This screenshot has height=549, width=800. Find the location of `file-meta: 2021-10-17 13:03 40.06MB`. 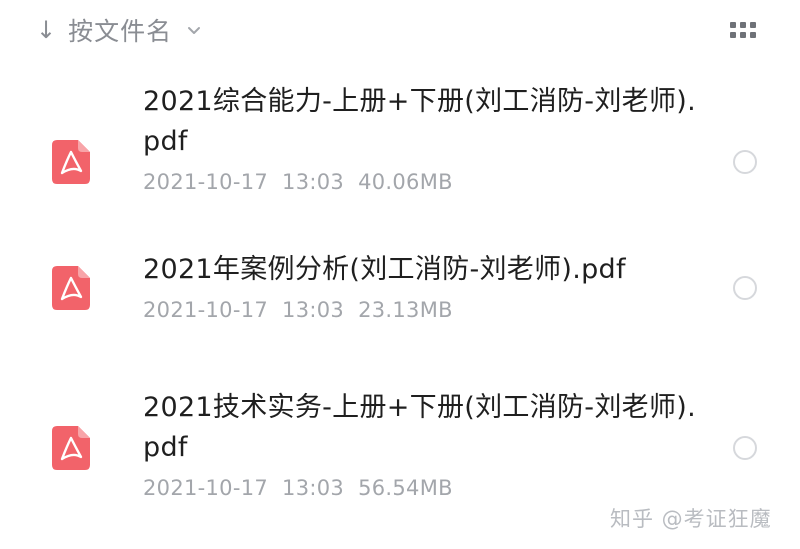

file-meta: 2021-10-17 13:03 40.06MB is located at coordinates (423, 182).